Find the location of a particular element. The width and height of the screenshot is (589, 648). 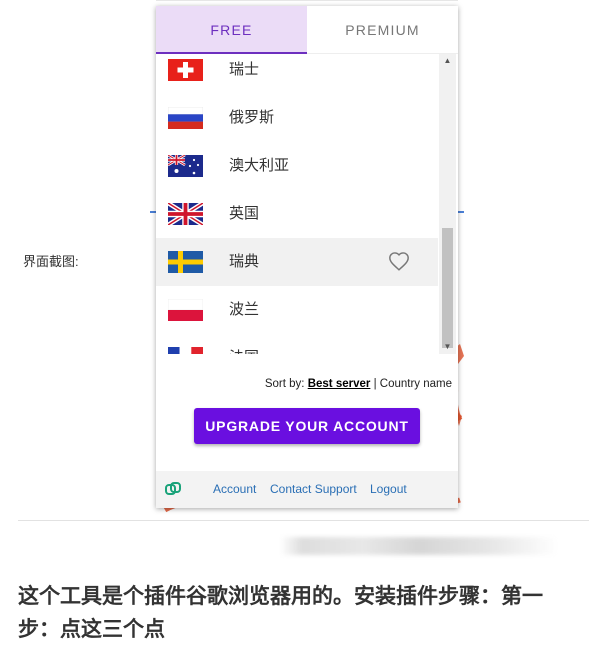

sort-options: Sort by: Best server | Country name is located at coordinates (358, 384).